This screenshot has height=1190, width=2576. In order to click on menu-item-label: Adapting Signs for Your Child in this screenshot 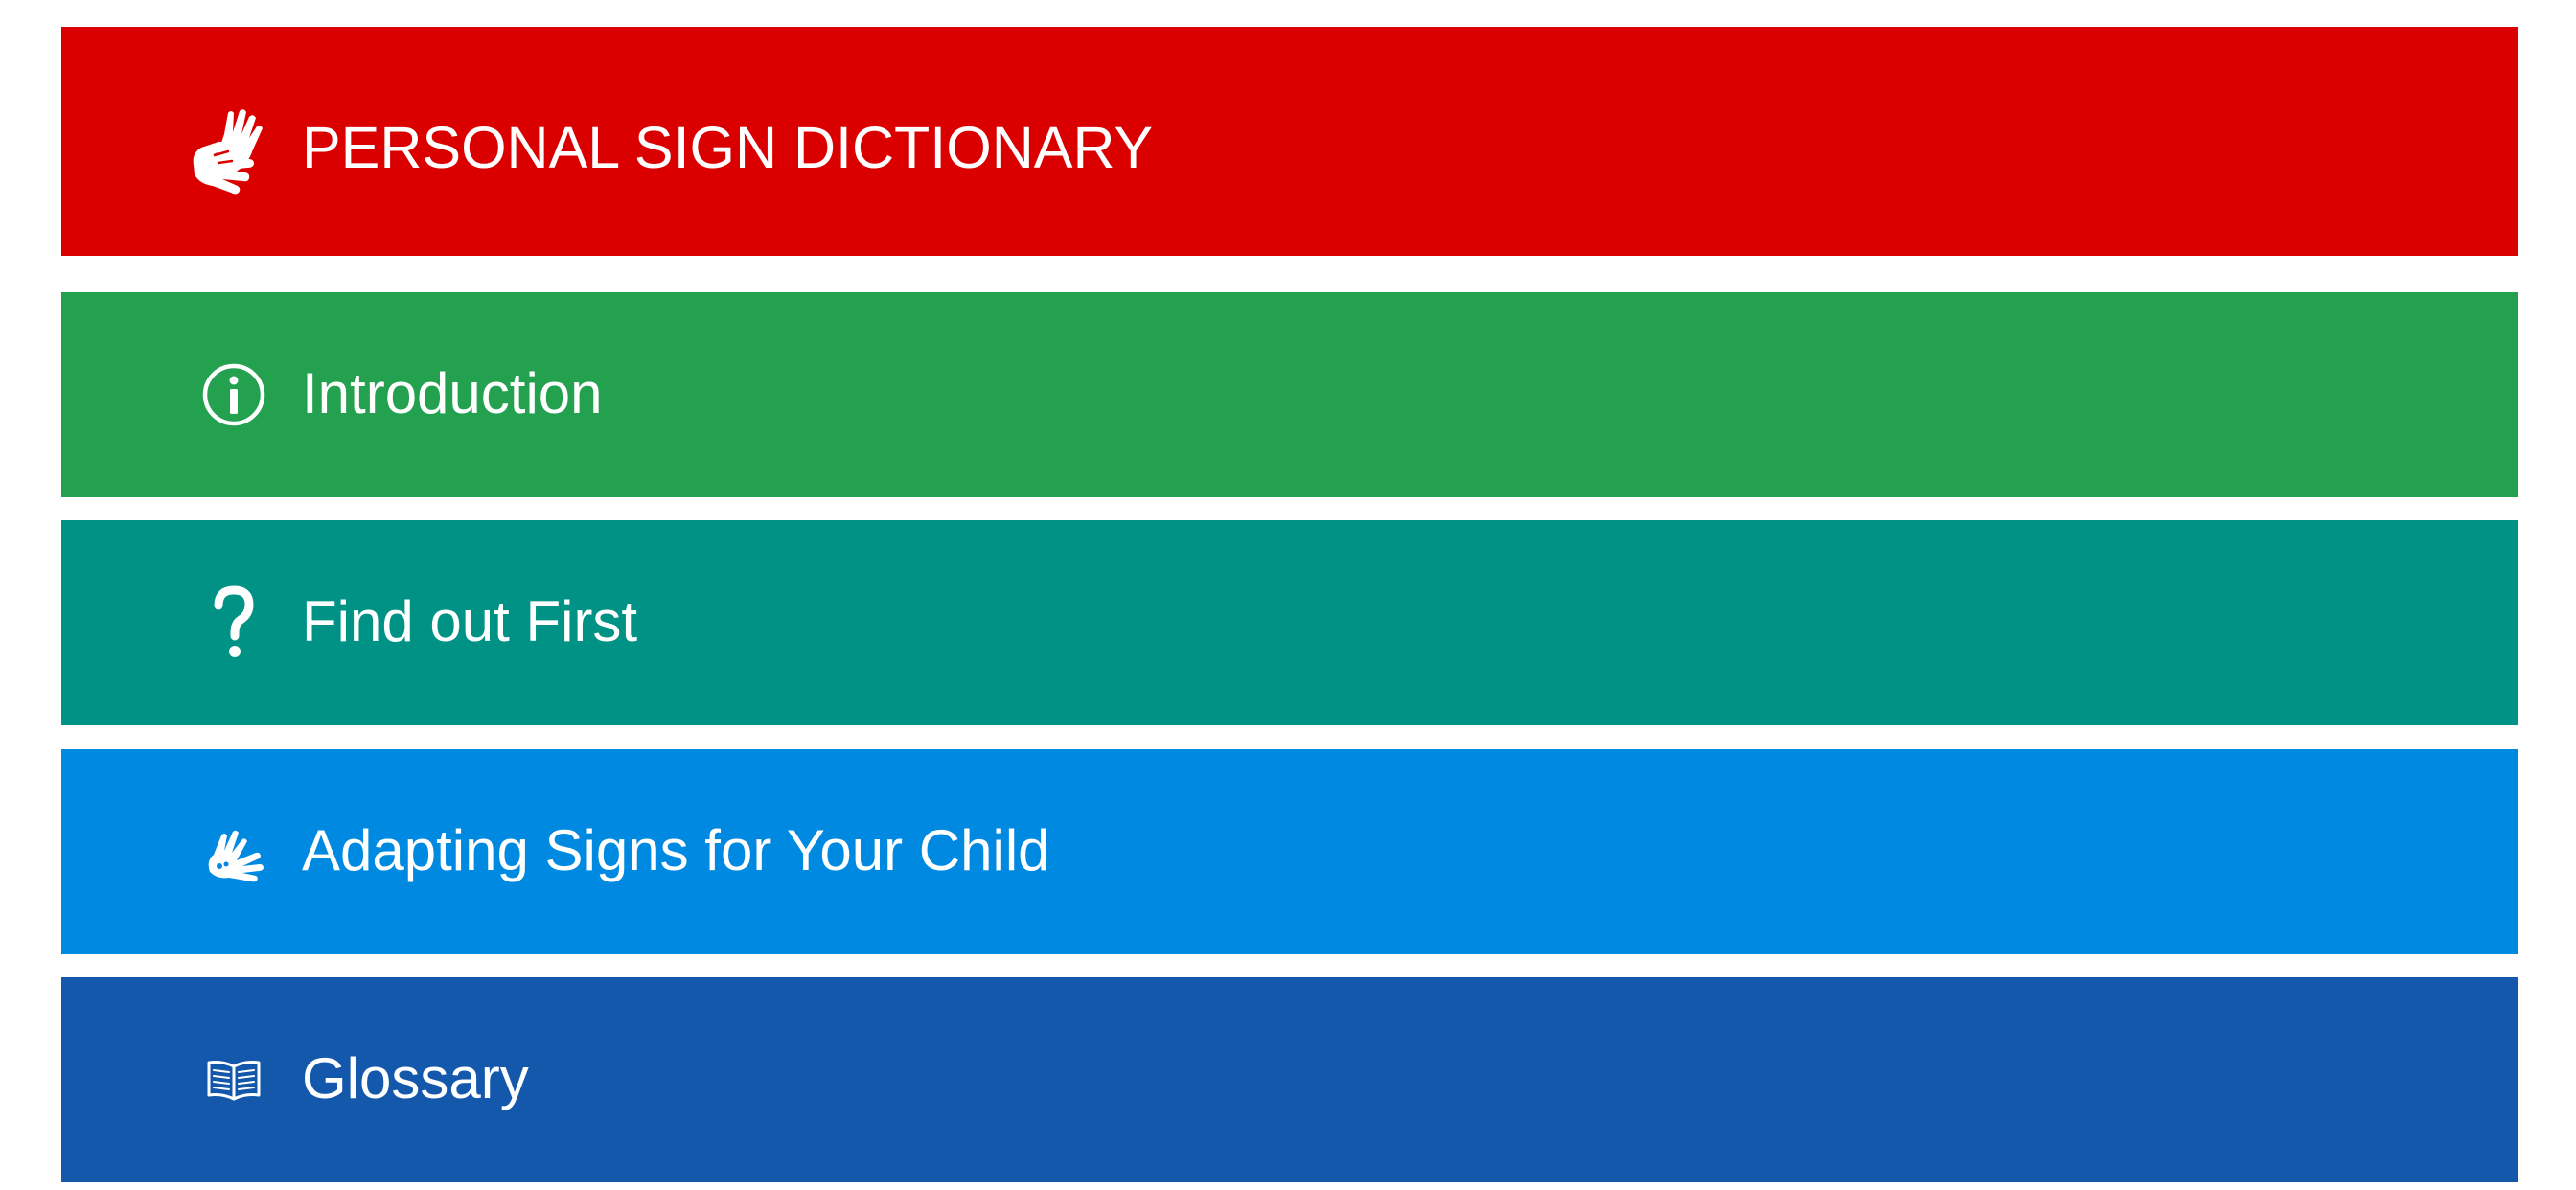, I will do `click(676, 850)`.